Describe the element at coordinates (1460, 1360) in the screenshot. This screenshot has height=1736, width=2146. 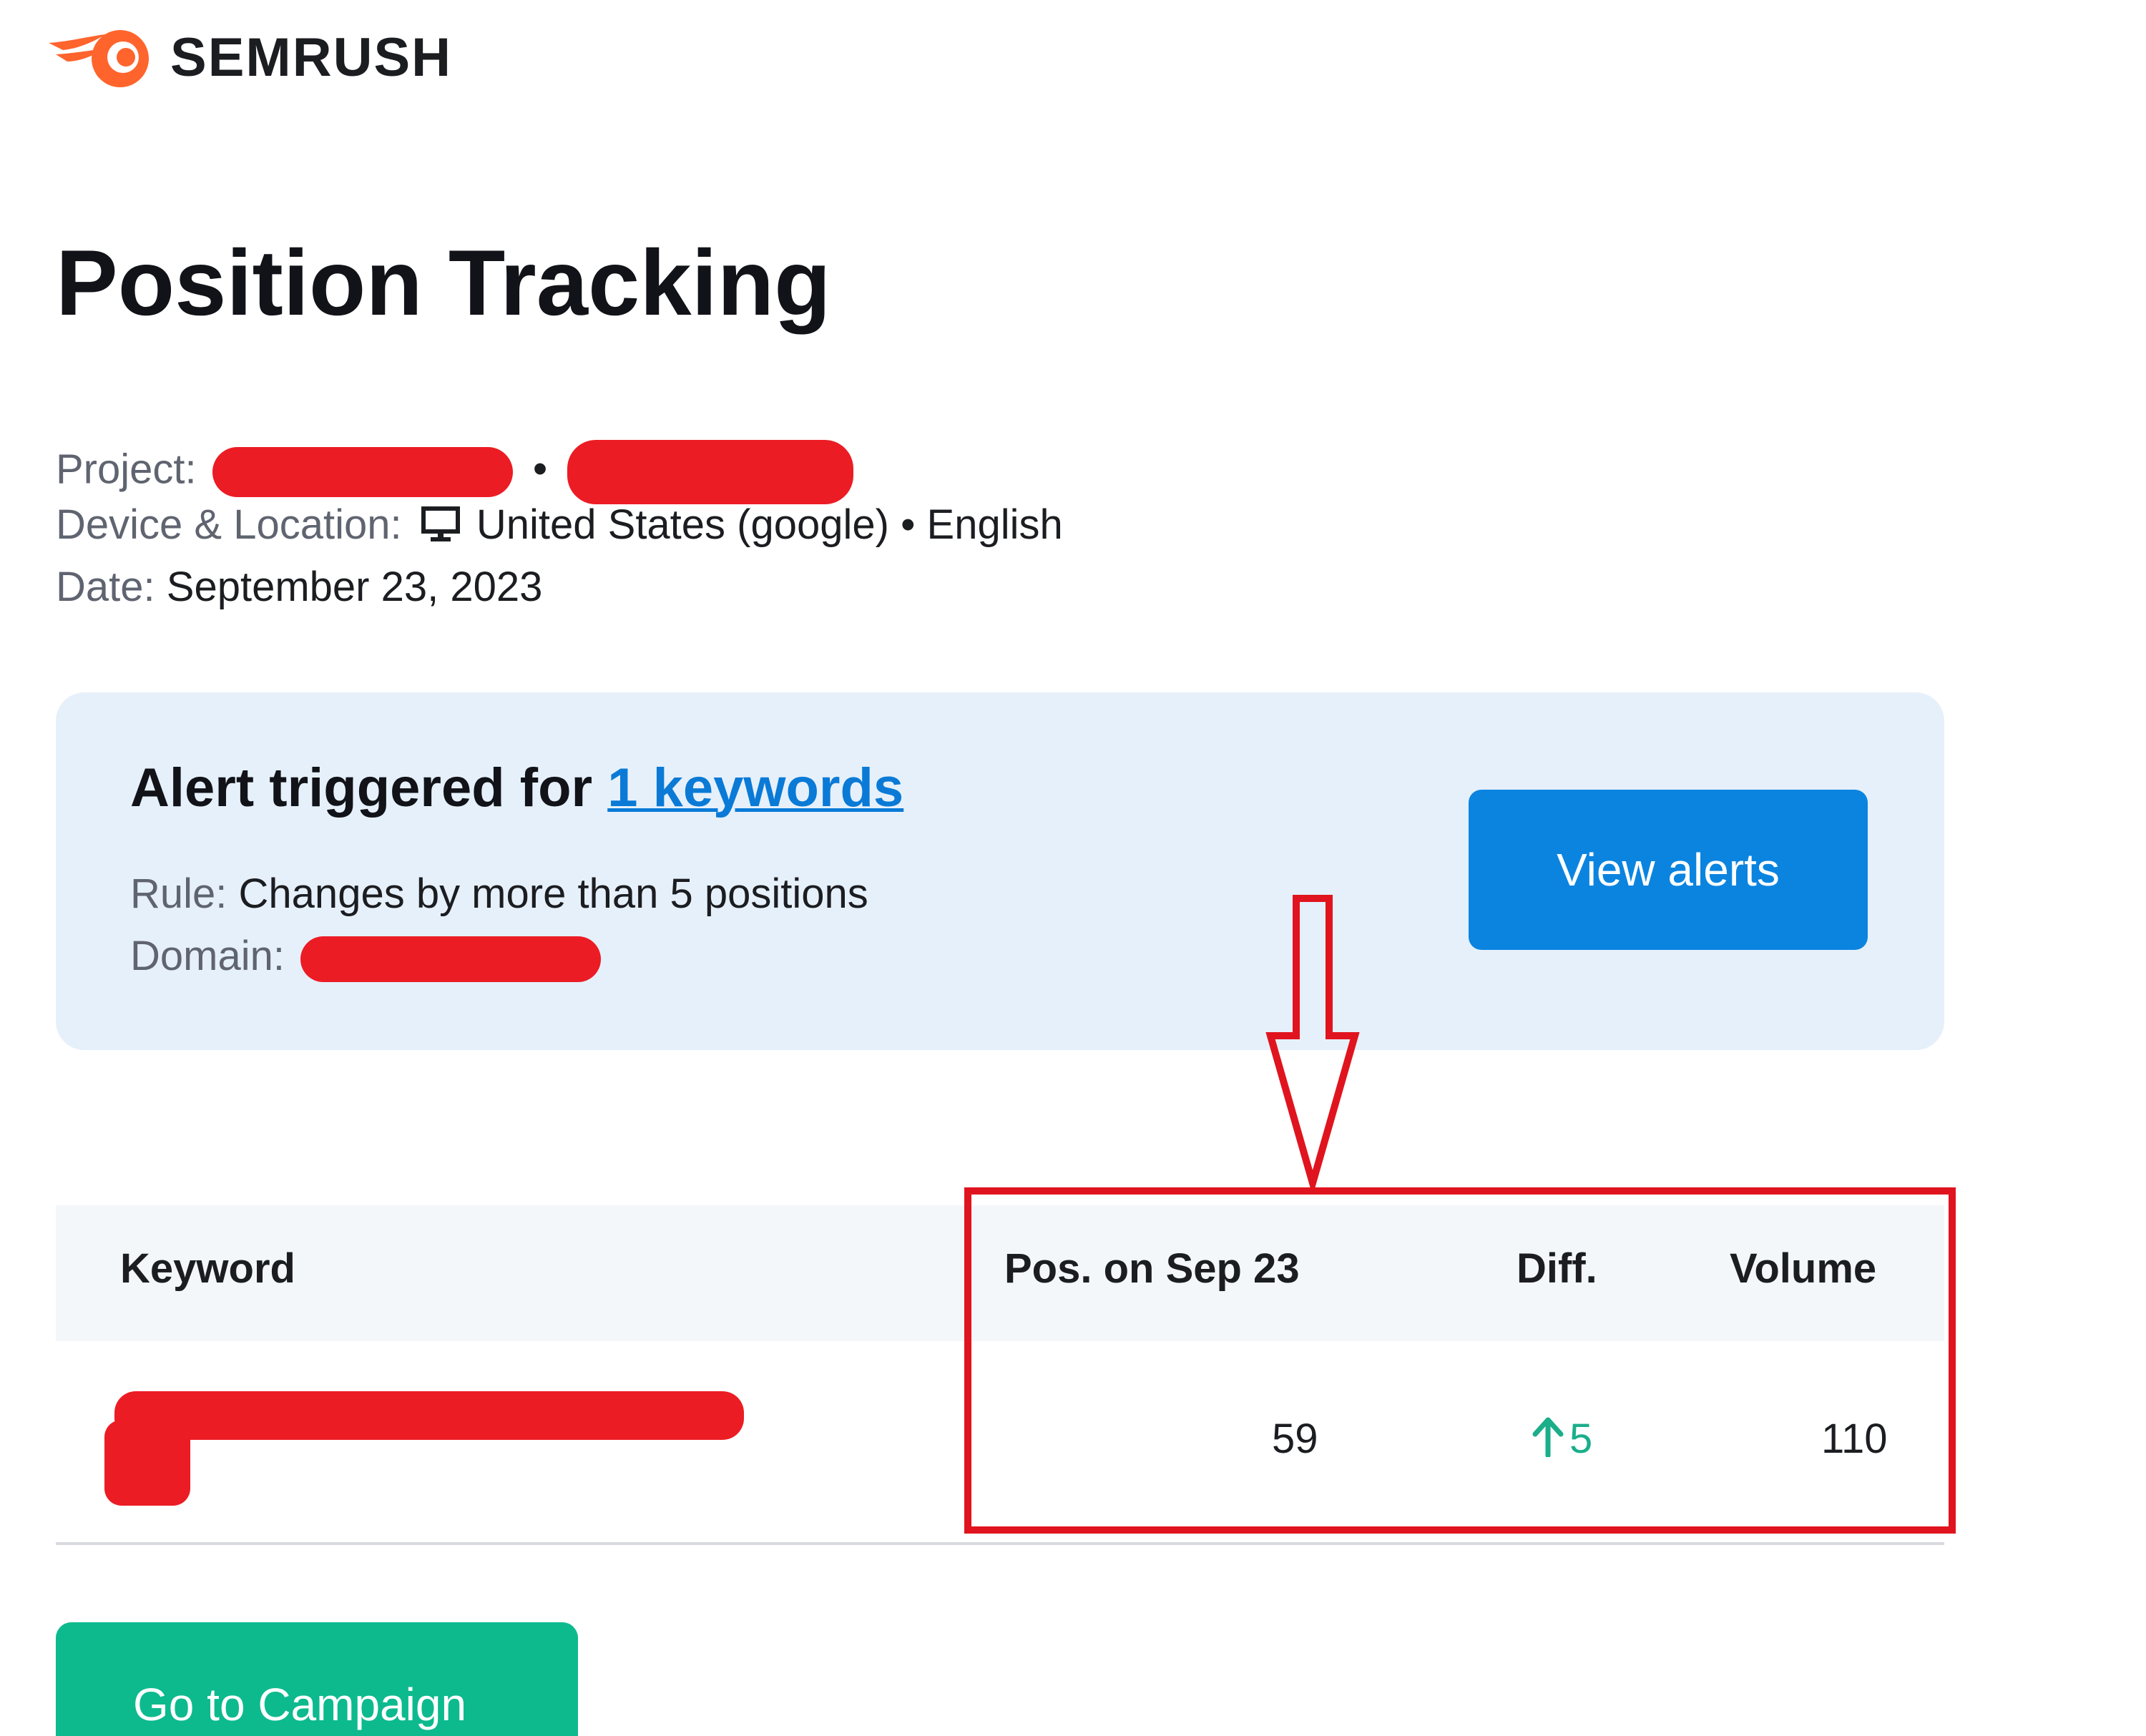
I see `annotation-highlight-box` at that location.